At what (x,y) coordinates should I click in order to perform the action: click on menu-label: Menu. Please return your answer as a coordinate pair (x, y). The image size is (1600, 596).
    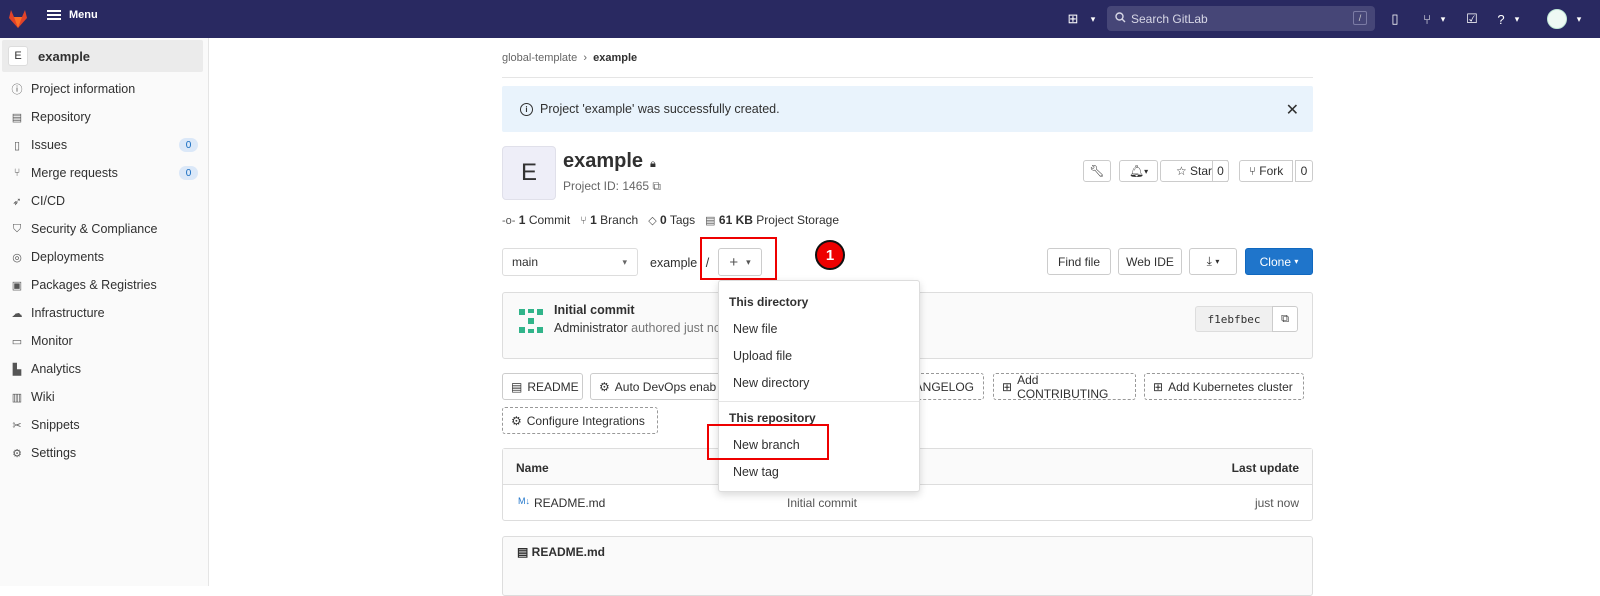
    Looking at the image, I should click on (83, 15).